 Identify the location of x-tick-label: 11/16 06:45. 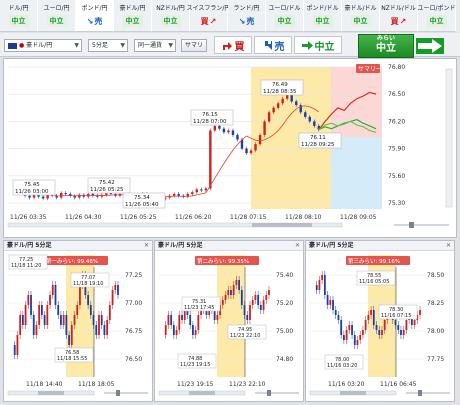
(398, 384).